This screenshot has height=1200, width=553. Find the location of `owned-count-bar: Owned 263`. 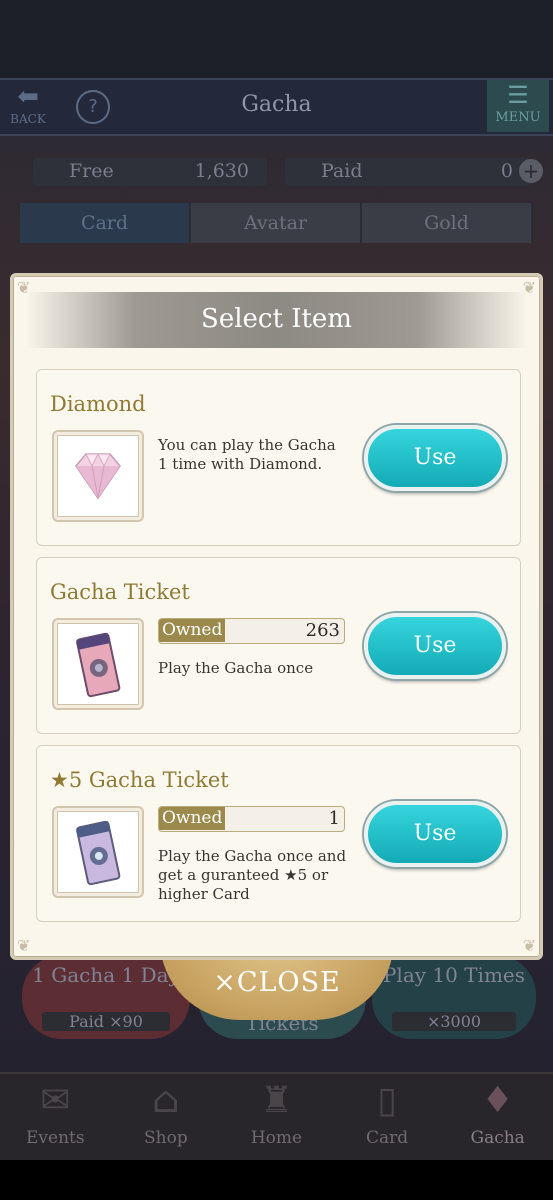

owned-count-bar: Owned 263 is located at coordinates (251, 631).